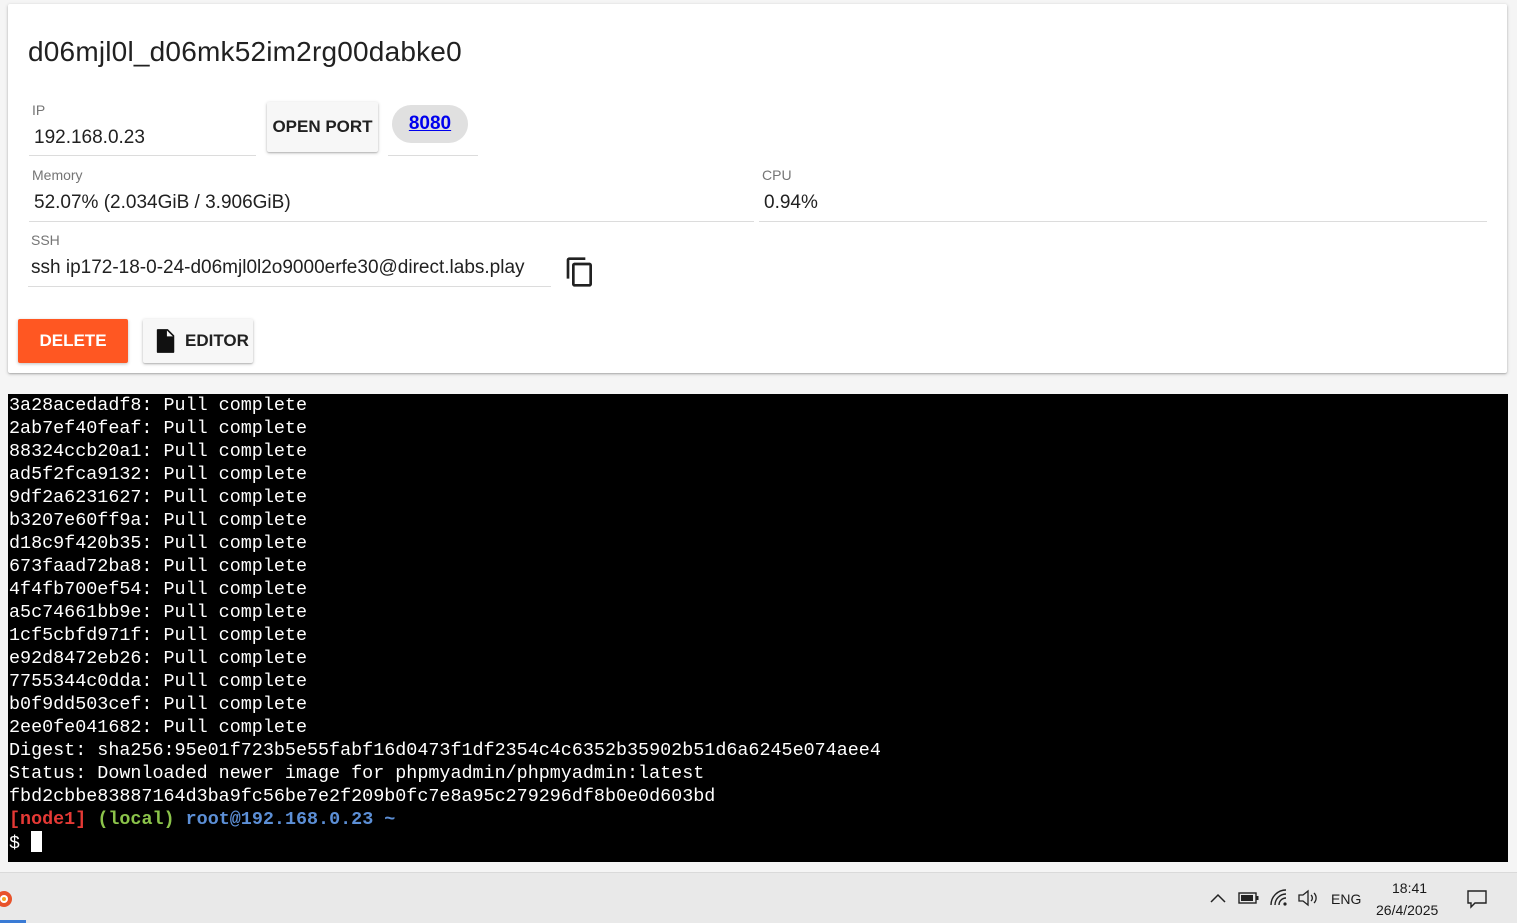  What do you see at coordinates (1477, 899) in the screenshot?
I see `notification-icon` at bounding box center [1477, 899].